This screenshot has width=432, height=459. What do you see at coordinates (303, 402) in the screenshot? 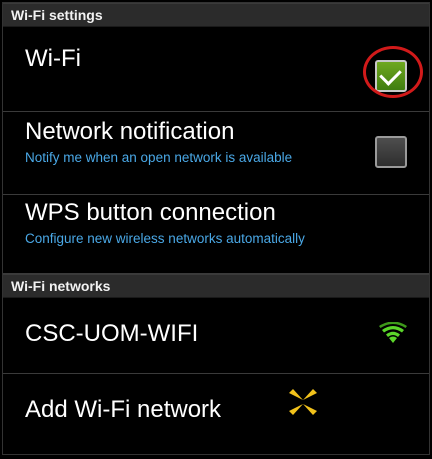
I see `add-network-icon` at bounding box center [303, 402].